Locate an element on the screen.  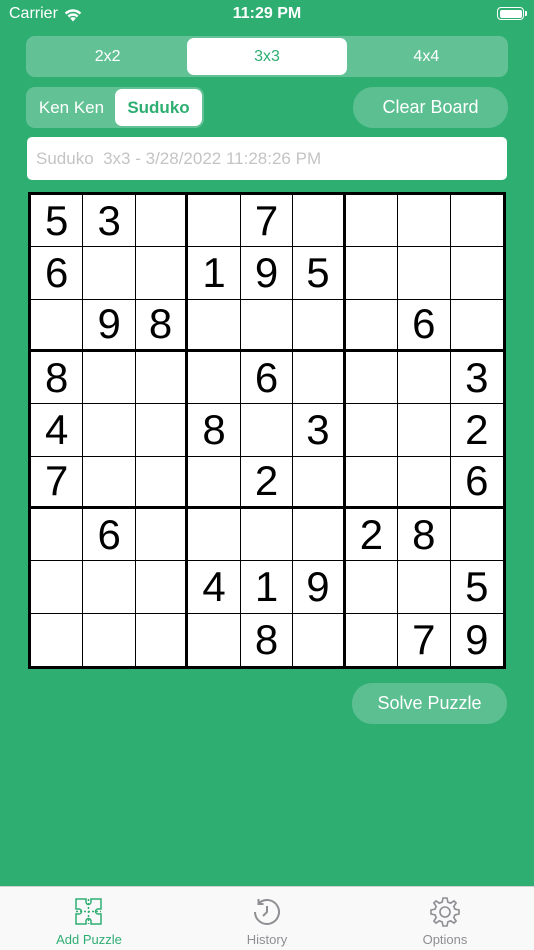
mode-segmented-control: Ken Ken Suduko is located at coordinates (115, 107).